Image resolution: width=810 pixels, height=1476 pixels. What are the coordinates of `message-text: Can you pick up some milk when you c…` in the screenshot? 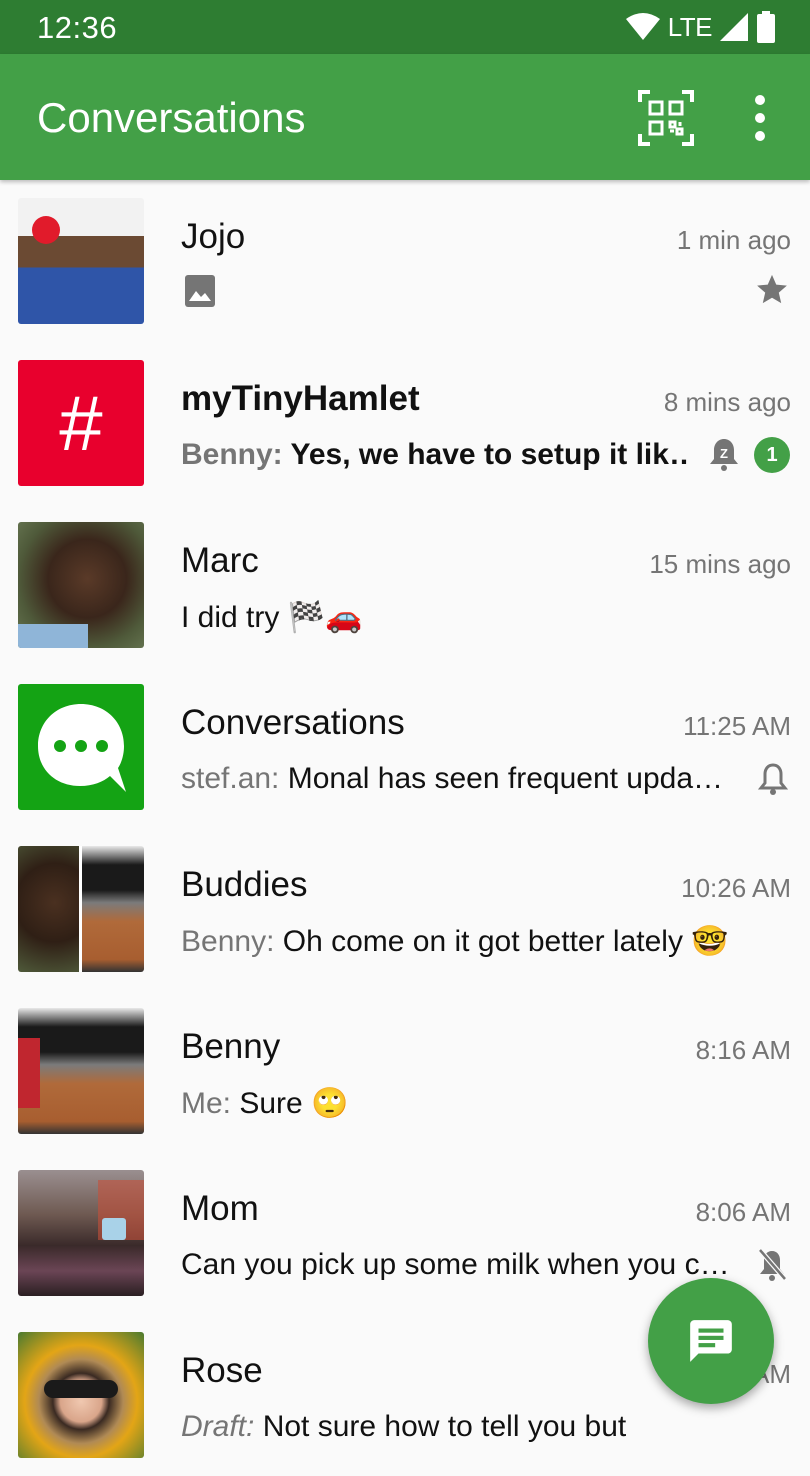 It's located at (455, 1264).